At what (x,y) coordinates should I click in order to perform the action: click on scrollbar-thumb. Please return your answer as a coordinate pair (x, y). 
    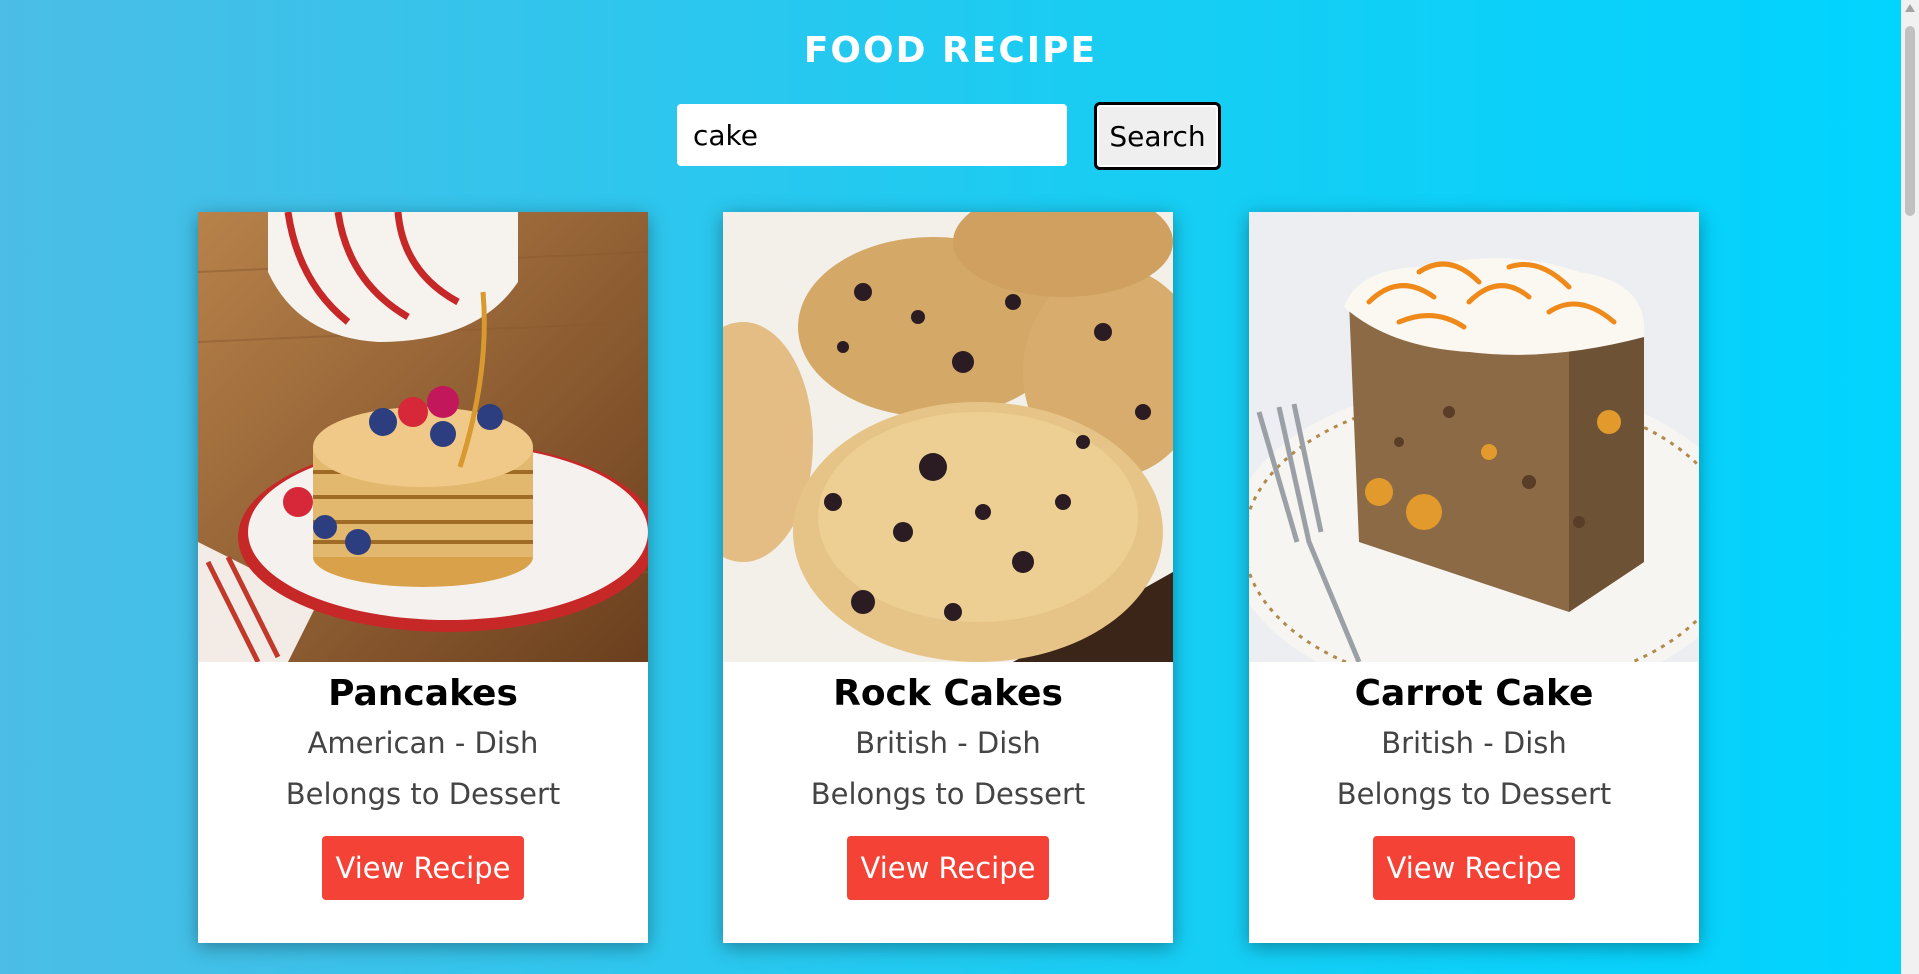
    Looking at the image, I should click on (1910, 121).